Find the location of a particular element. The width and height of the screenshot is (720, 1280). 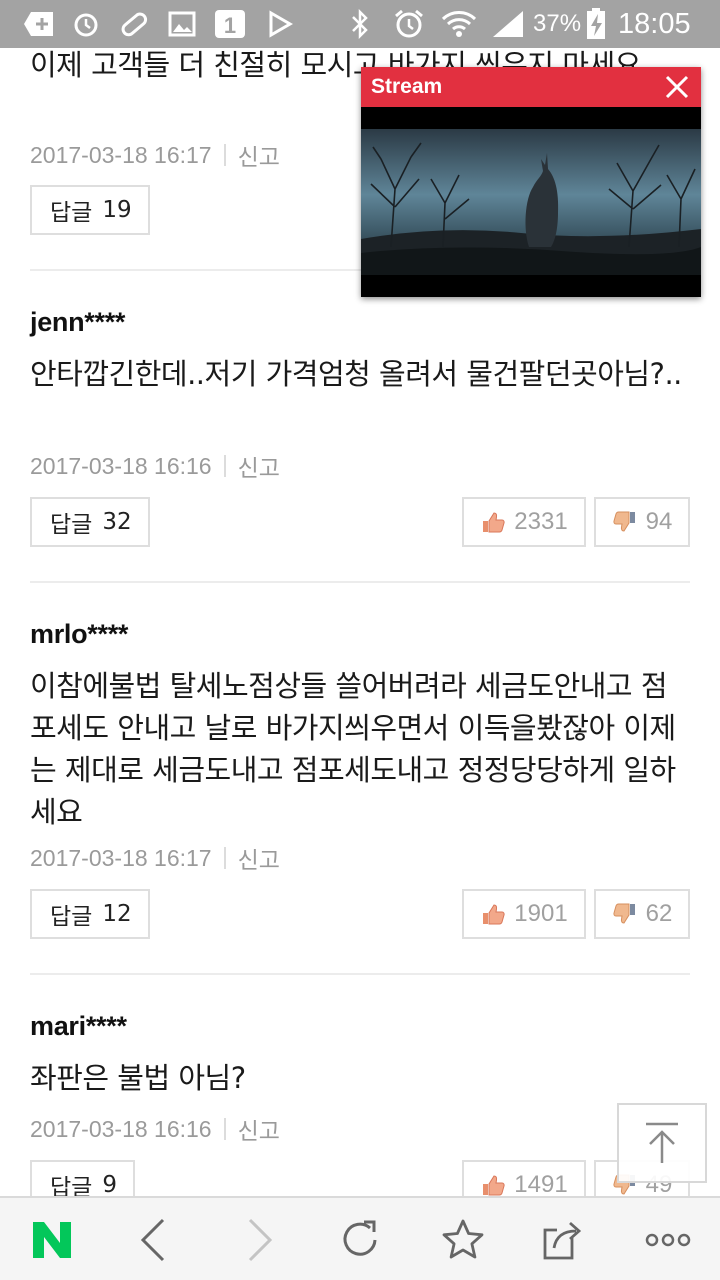

video-player is located at coordinates (531, 202).